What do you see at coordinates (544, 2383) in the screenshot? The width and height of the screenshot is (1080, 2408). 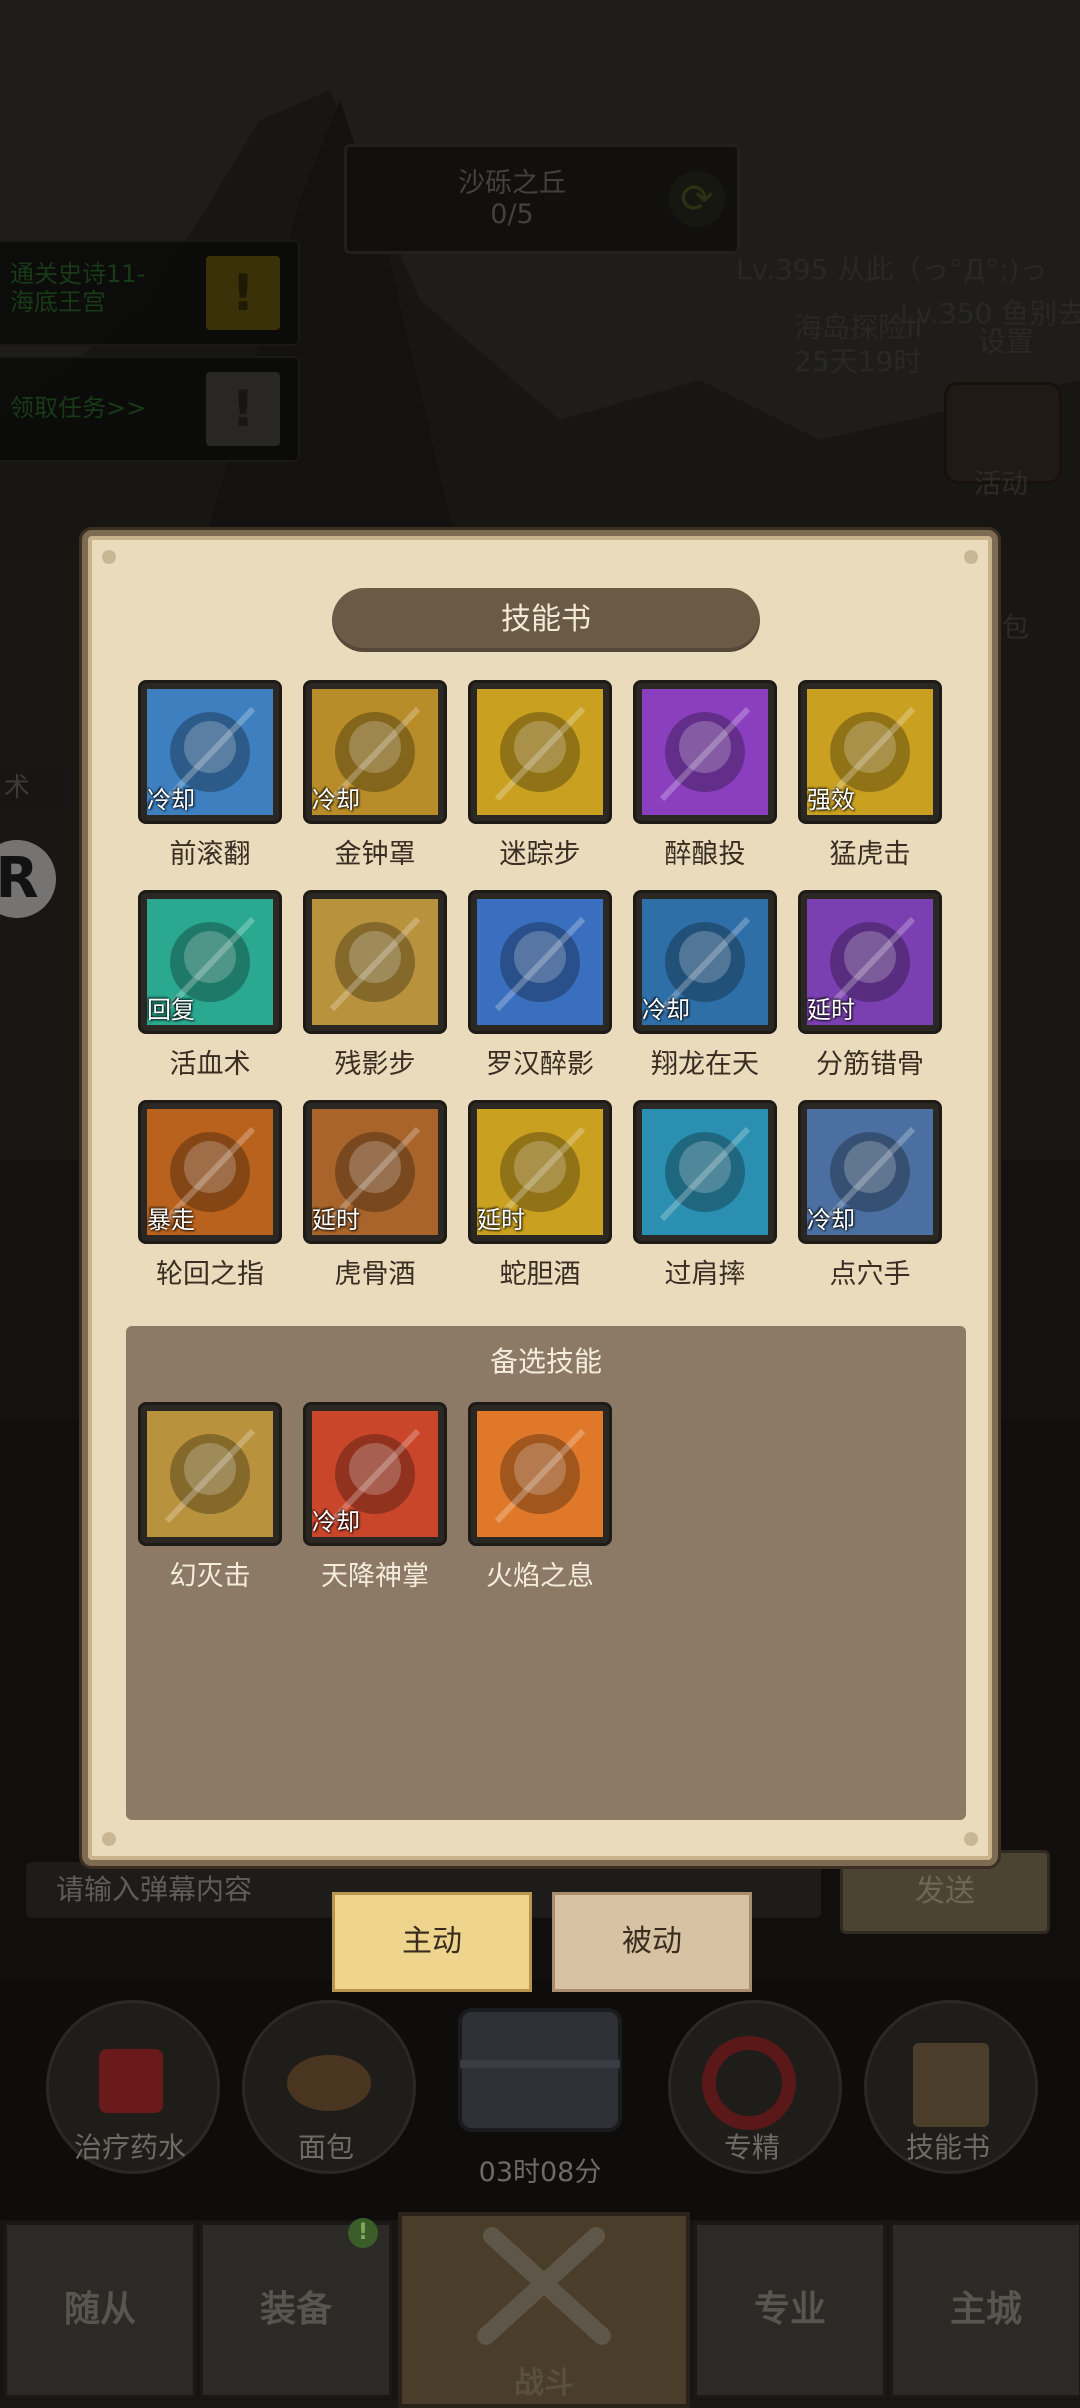 I see `nav-battle-label: 战斗` at bounding box center [544, 2383].